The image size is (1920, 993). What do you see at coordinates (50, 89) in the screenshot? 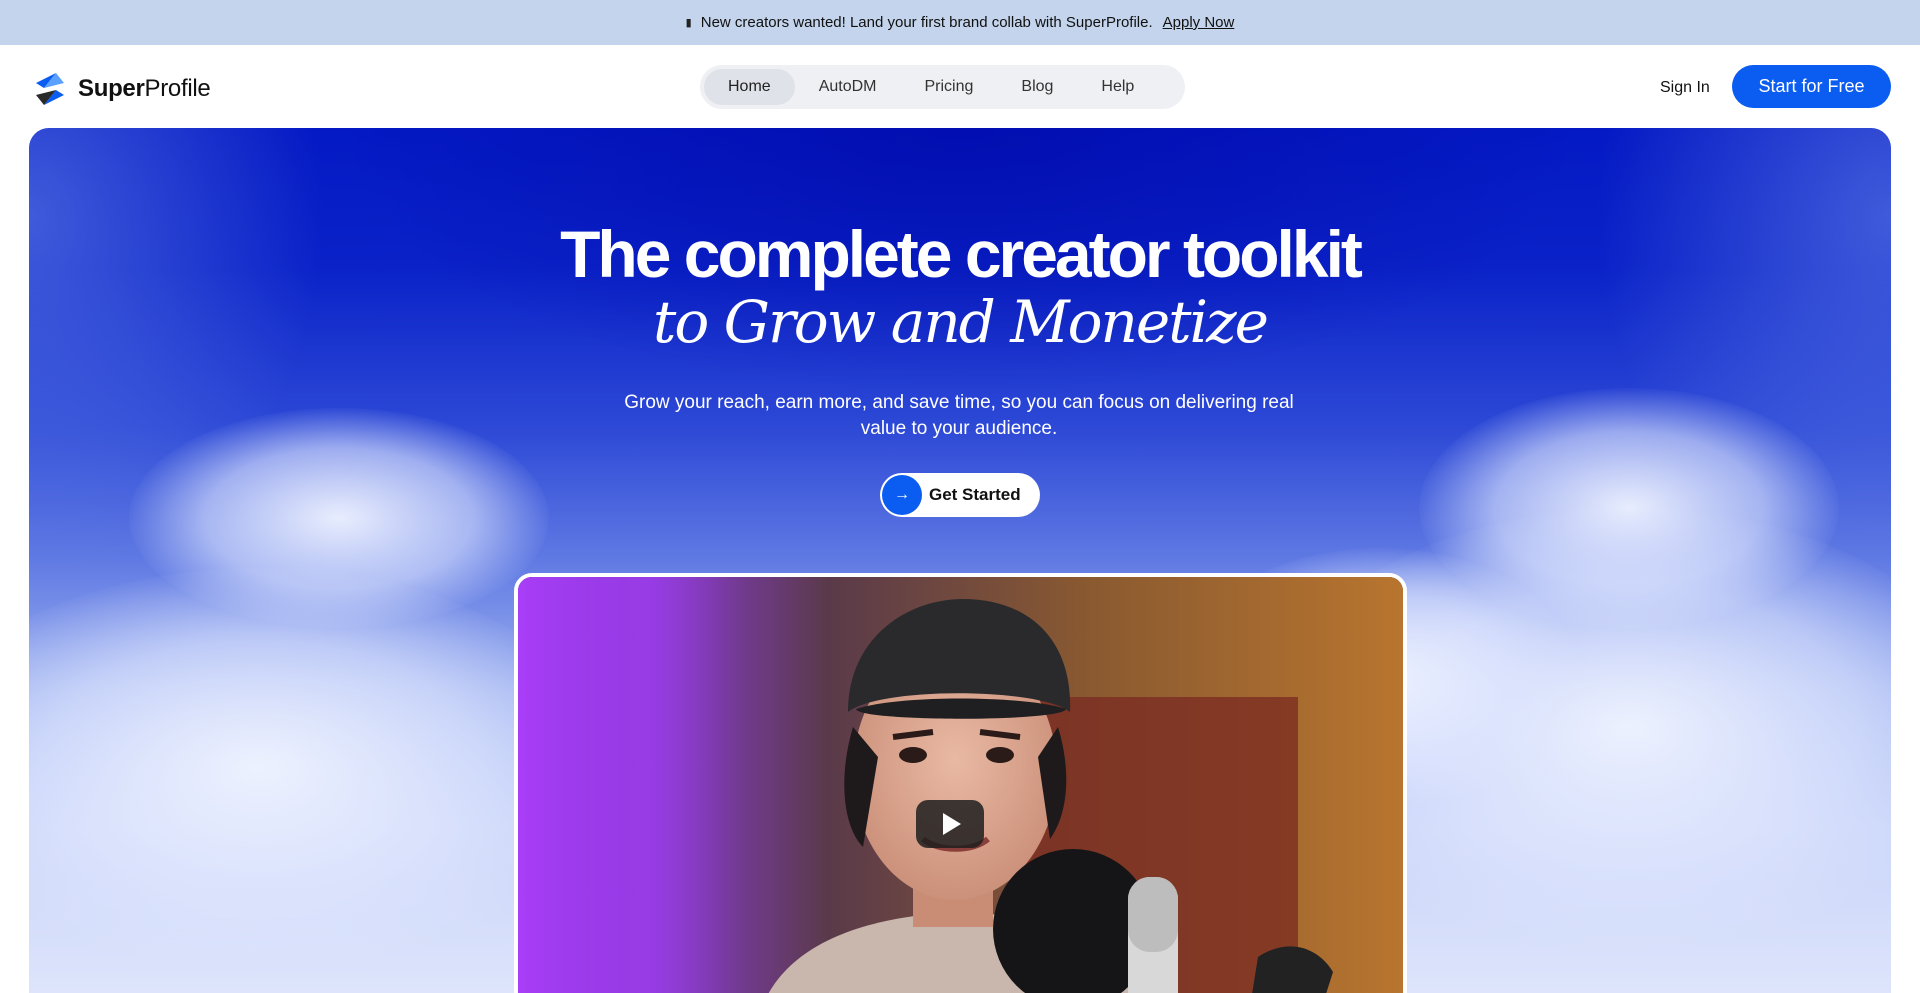
I see `superprofile-logo-icon` at bounding box center [50, 89].